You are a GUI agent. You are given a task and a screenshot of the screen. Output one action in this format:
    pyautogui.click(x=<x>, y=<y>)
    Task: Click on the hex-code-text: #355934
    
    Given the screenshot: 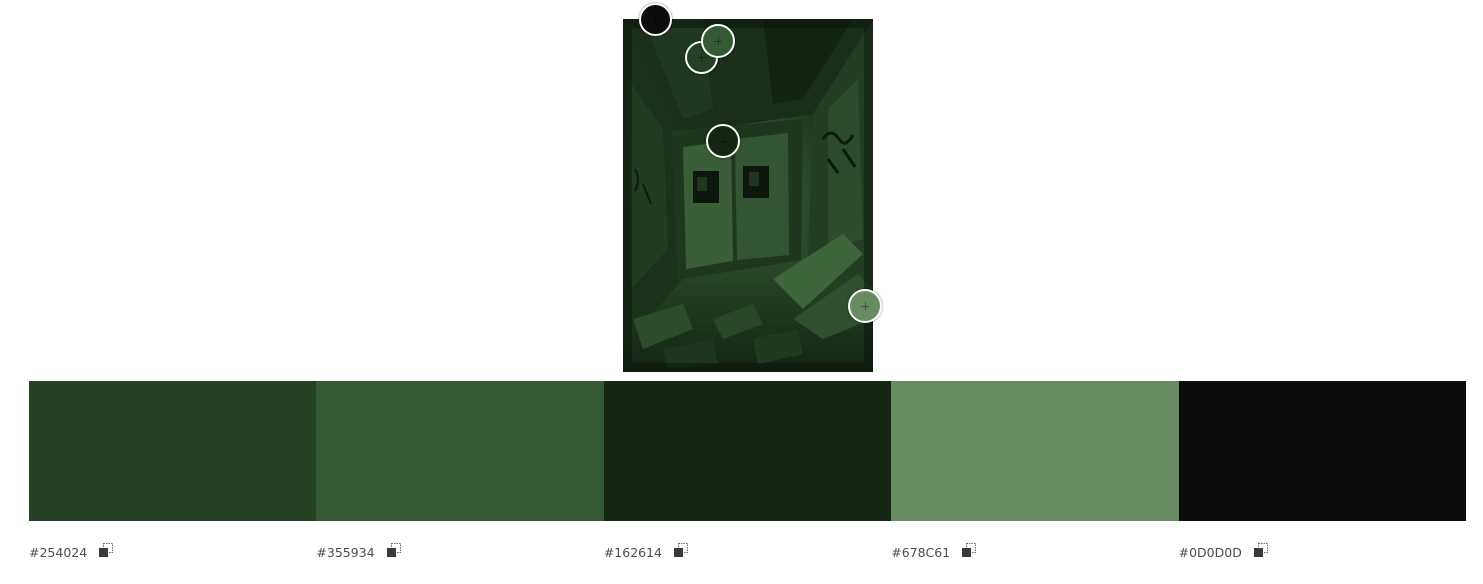 What is the action you would take?
    pyautogui.click(x=345, y=552)
    